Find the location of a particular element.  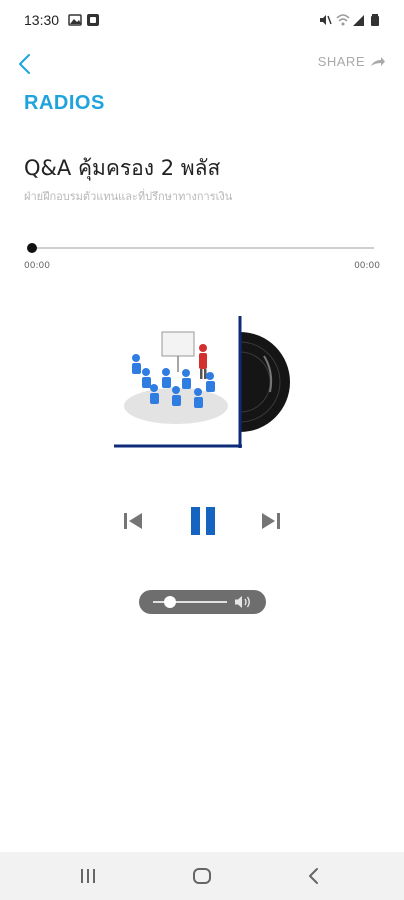

system-nav-bar is located at coordinates (202, 876).